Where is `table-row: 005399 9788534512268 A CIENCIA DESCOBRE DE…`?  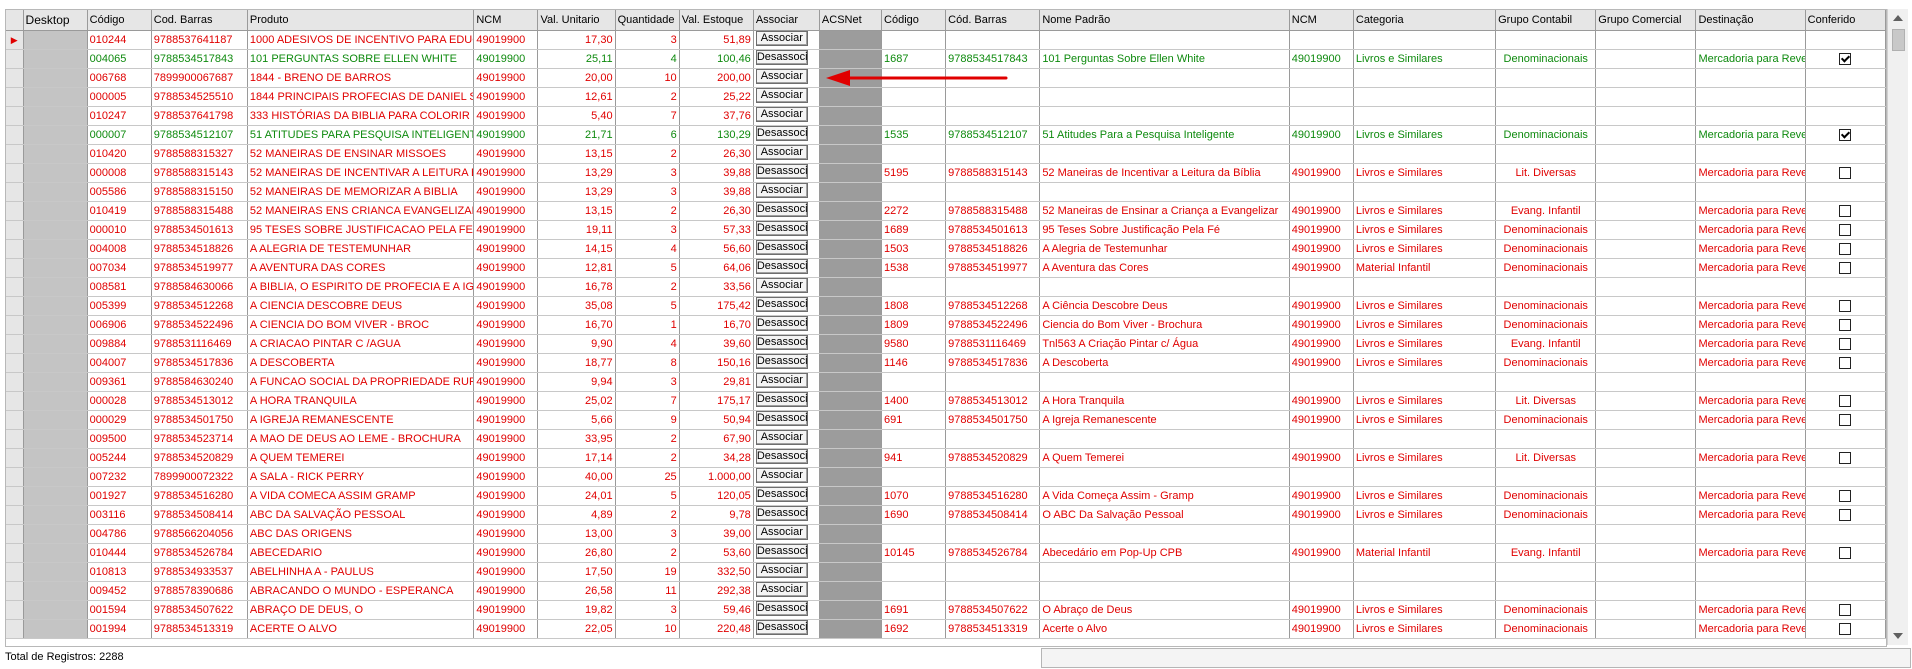
table-row: 005399 9788534512268 A CIENCIA DESCOBRE DE… is located at coordinates (946, 306).